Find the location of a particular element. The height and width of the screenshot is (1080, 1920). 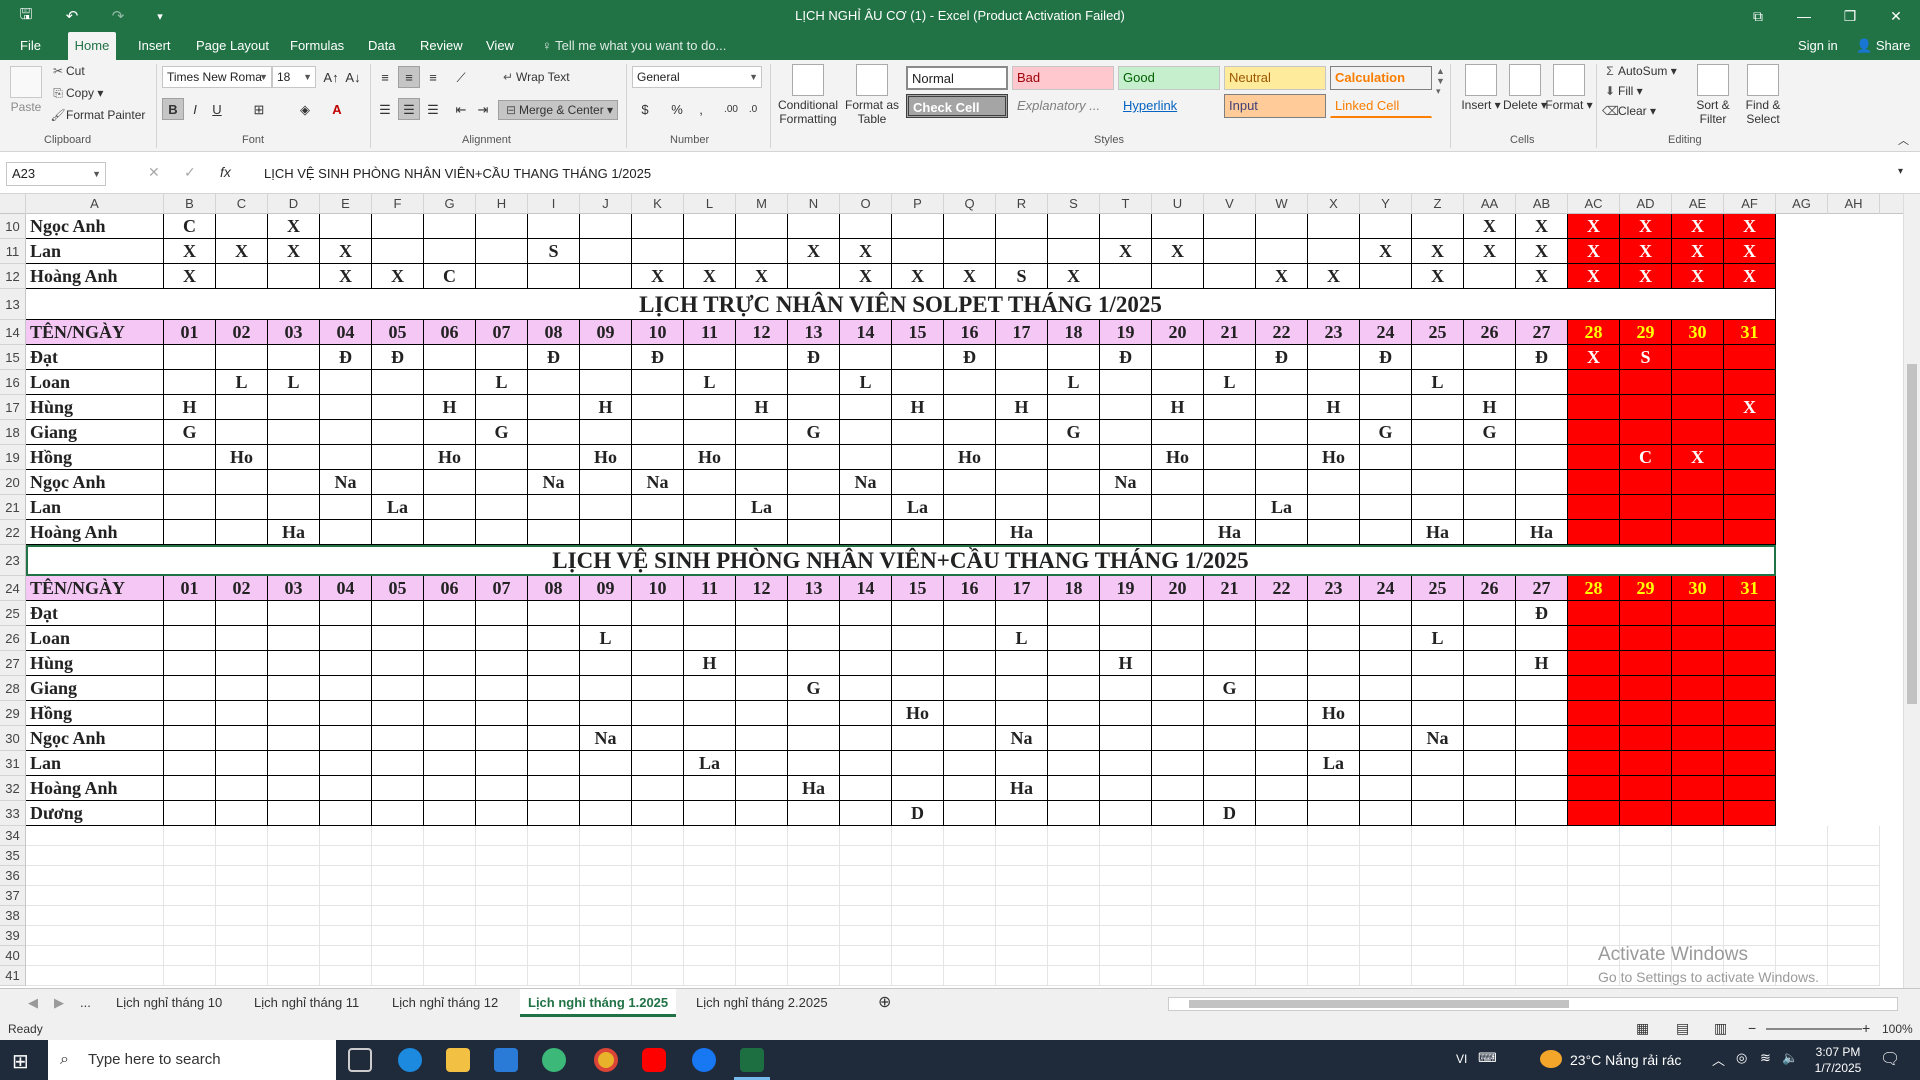

column-header-af: AF is located at coordinates (1750, 204).